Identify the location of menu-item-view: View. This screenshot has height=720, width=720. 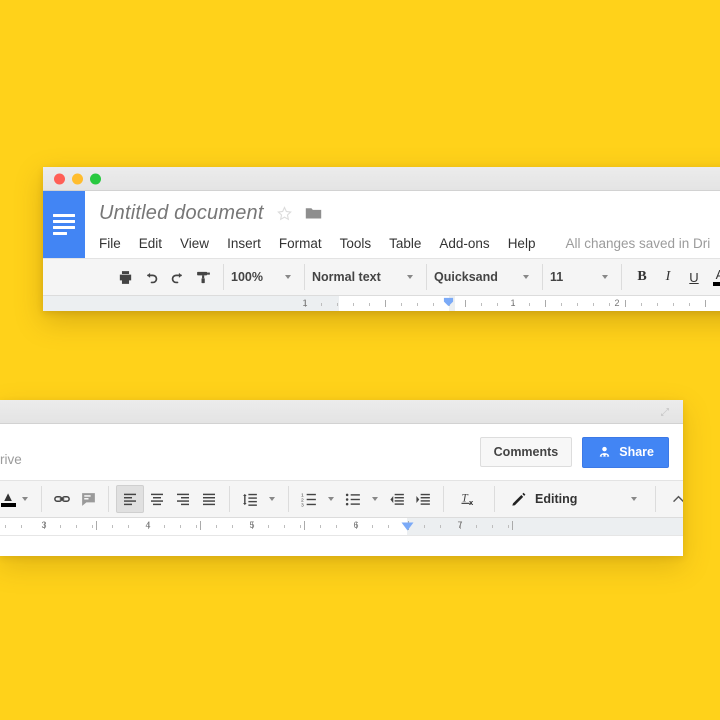
(199, 243).